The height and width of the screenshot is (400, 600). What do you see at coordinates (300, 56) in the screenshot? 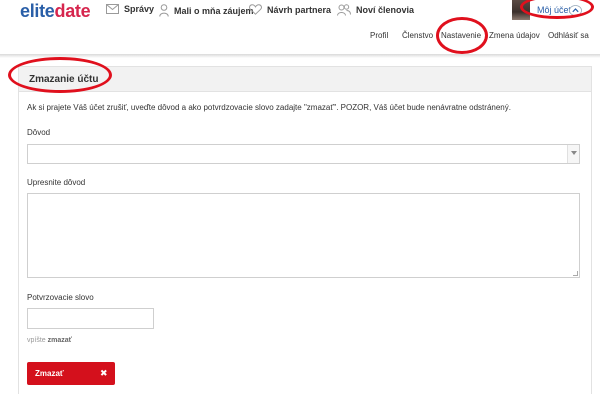
I see `header-divider` at bounding box center [300, 56].